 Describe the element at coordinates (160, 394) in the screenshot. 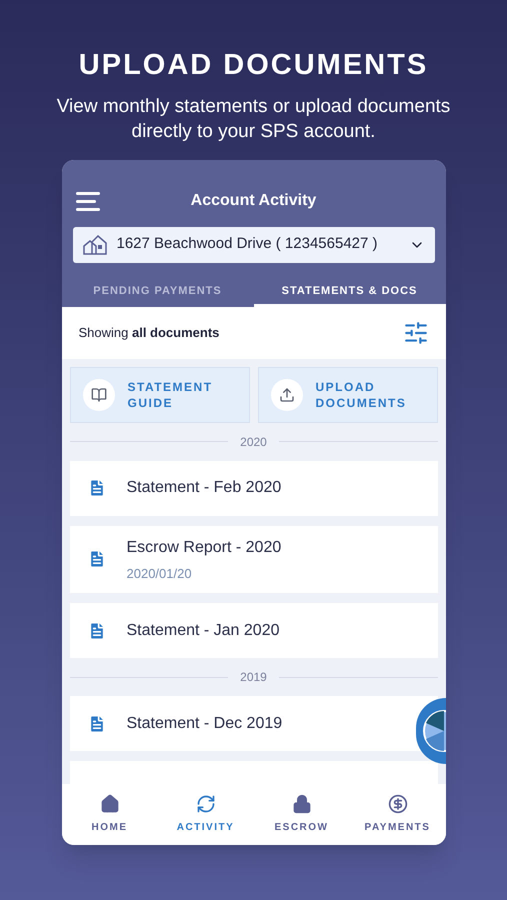

I see `action-card: STATEMENT GUIDE` at that location.